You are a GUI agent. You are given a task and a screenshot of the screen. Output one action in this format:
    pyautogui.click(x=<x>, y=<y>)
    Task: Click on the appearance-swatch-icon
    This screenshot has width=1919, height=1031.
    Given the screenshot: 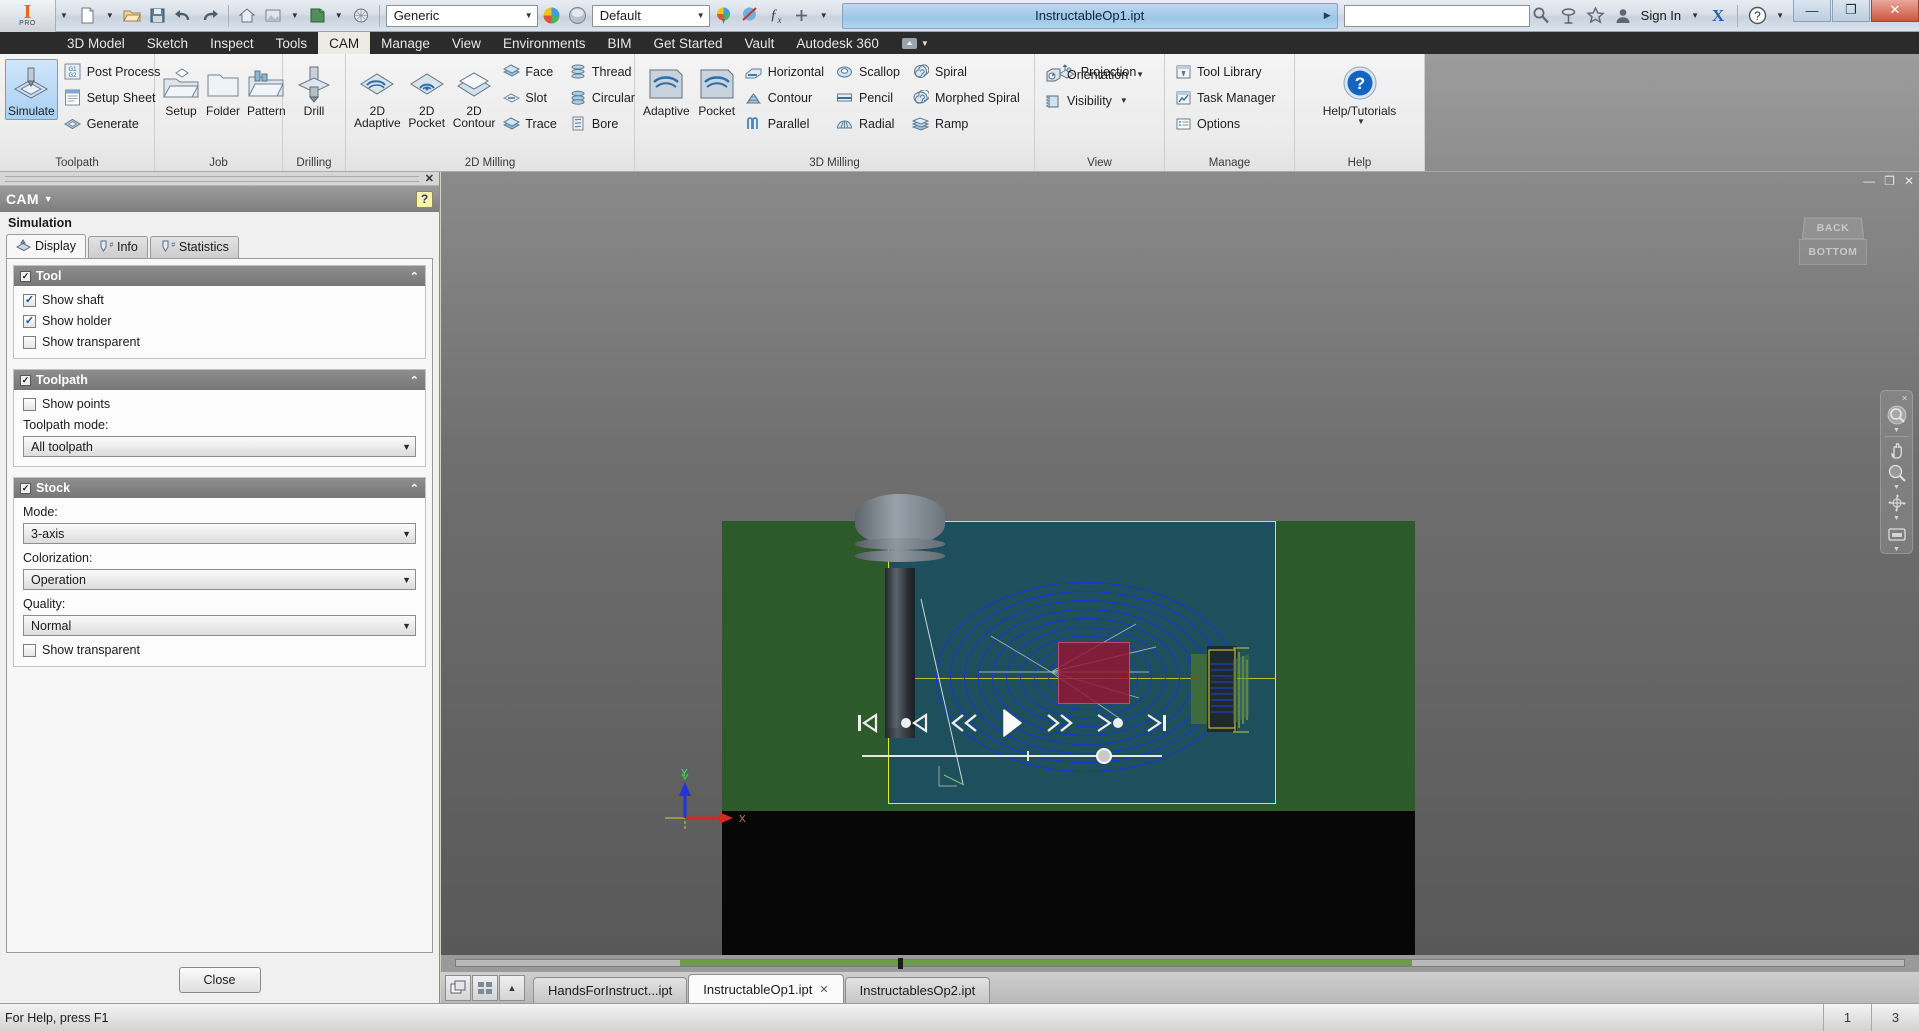 What is the action you would take?
    pyautogui.click(x=578, y=16)
    